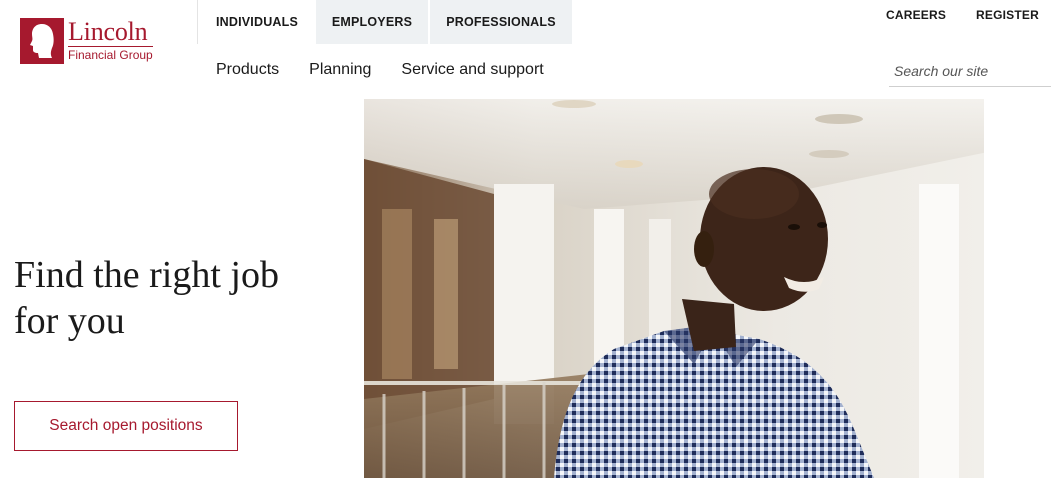 Image resolution: width=1051 pixels, height=478 pixels. I want to click on hero-title: Find the right job for you, so click(184, 298).